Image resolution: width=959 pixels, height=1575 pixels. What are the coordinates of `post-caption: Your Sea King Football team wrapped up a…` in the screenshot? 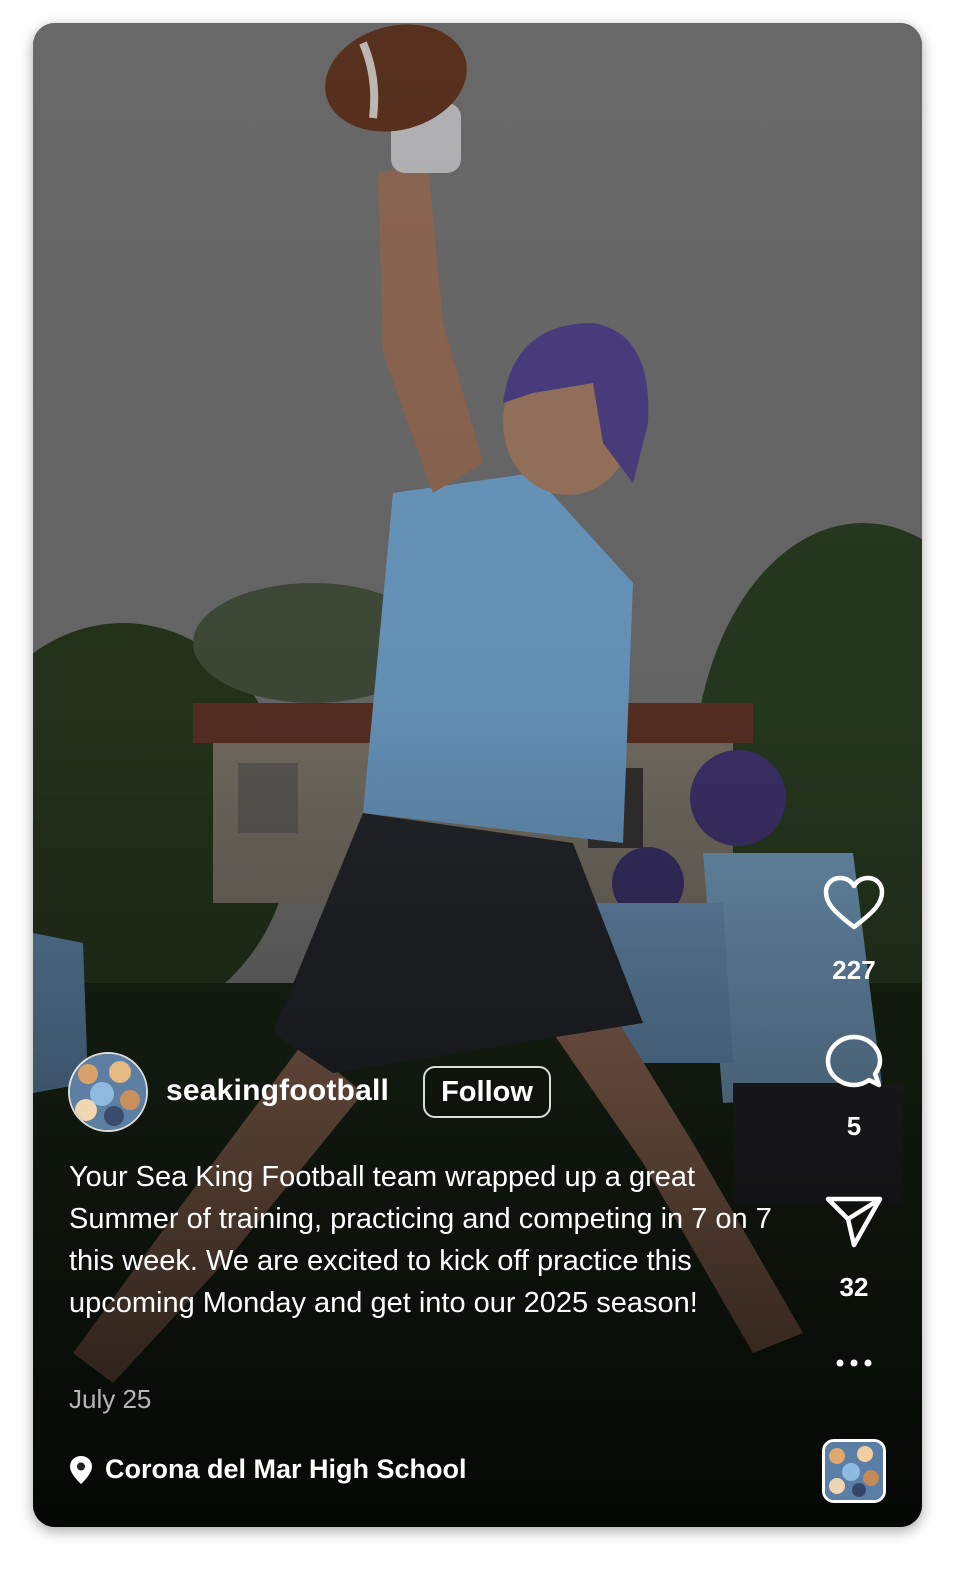 It's located at (429, 1240).